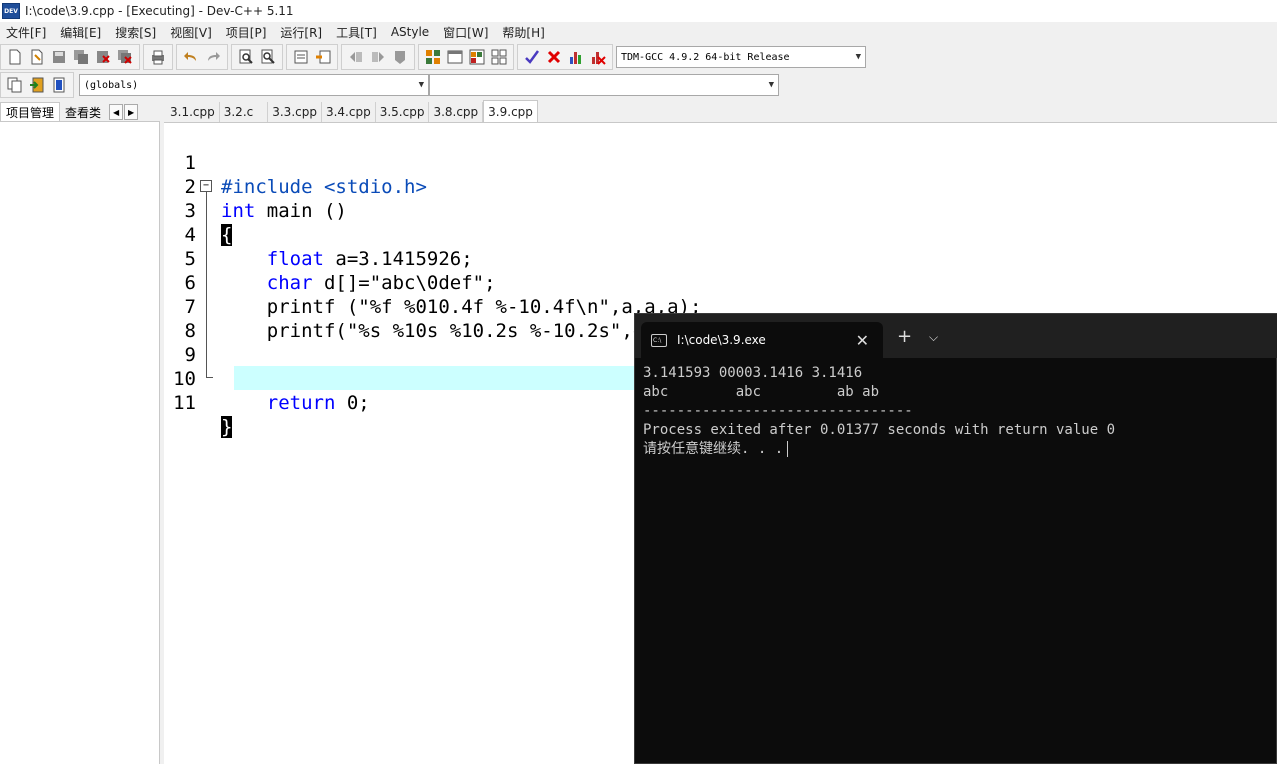 This screenshot has height=764, width=1277. Describe the element at coordinates (193, 112) in the screenshot. I see `tab-file-3-1: 3.1.cpp` at that location.